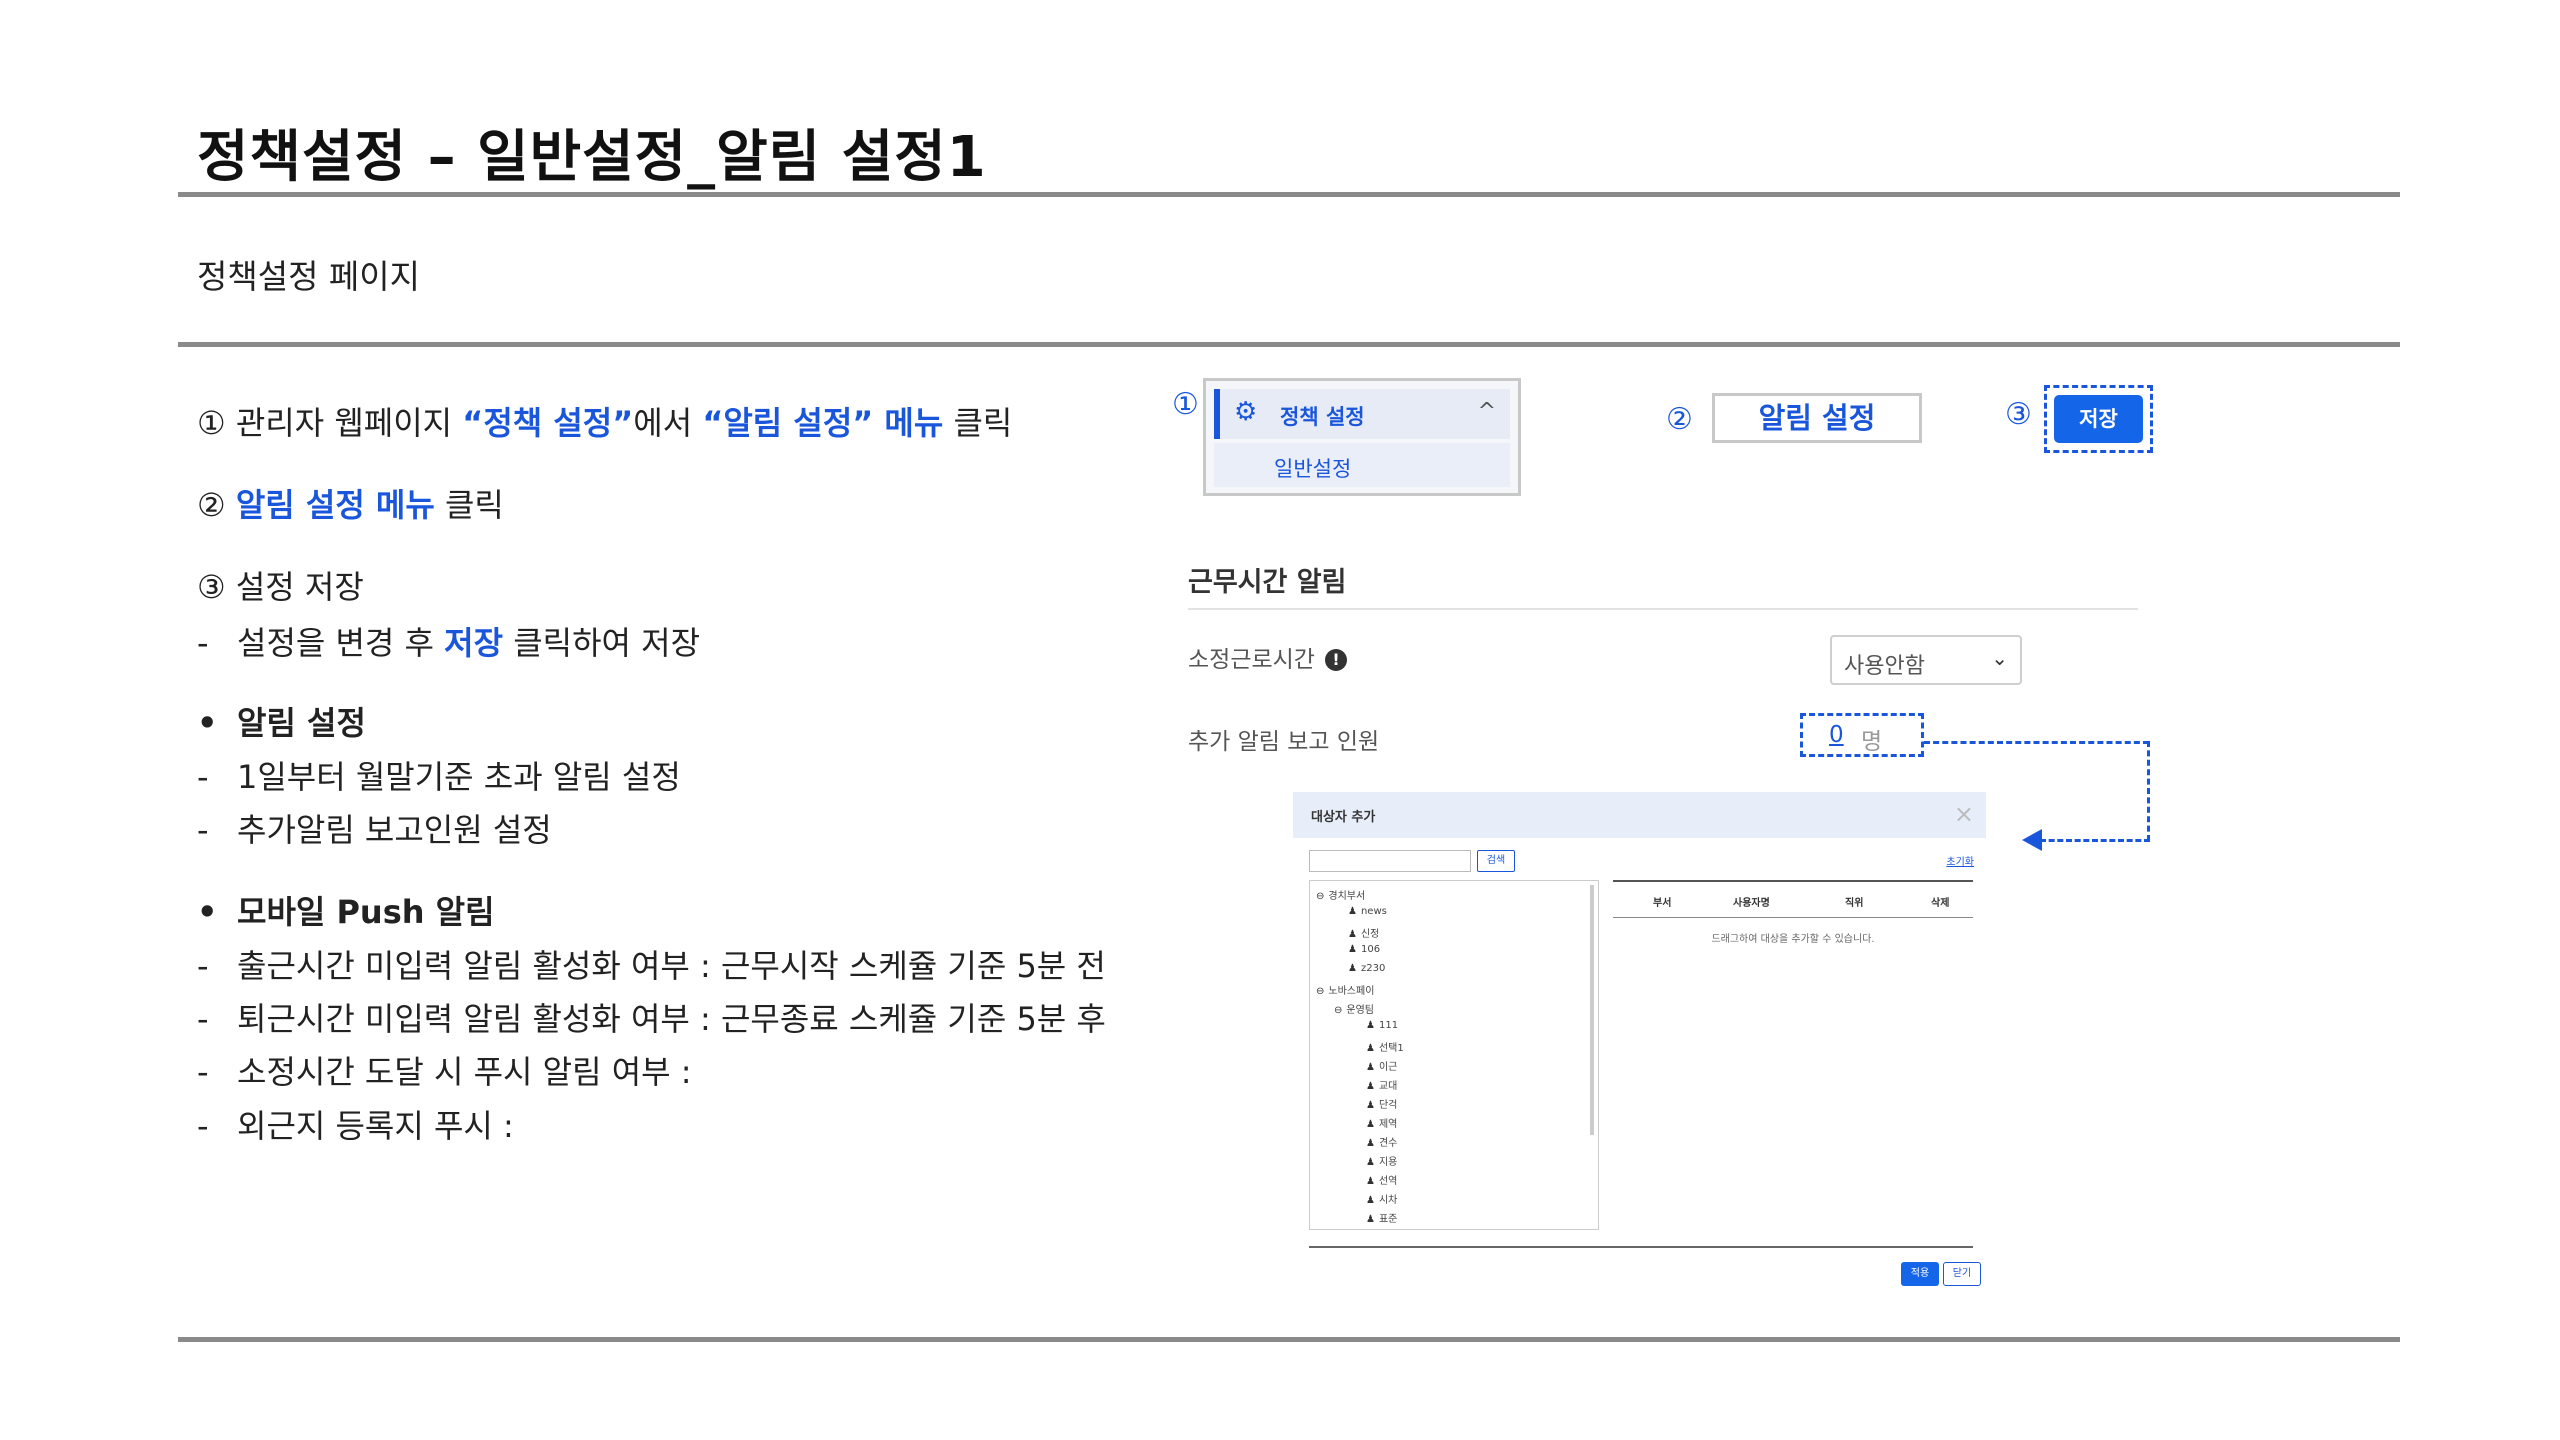 The image size is (2560, 1440). What do you see at coordinates (1385, 1046) in the screenshot?
I see `tree-node-user: ♟ 선택1` at bounding box center [1385, 1046].